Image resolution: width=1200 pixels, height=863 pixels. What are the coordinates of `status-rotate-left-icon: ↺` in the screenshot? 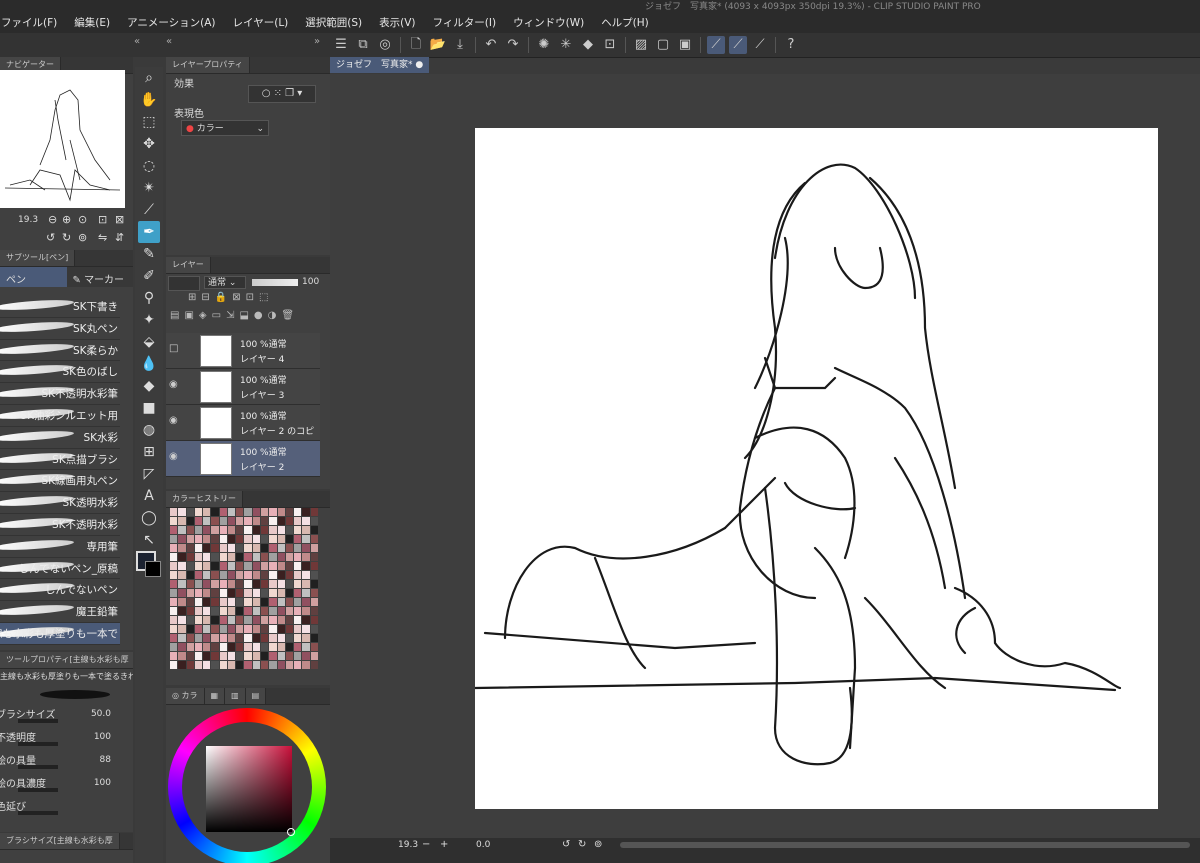 It's located at (566, 844).